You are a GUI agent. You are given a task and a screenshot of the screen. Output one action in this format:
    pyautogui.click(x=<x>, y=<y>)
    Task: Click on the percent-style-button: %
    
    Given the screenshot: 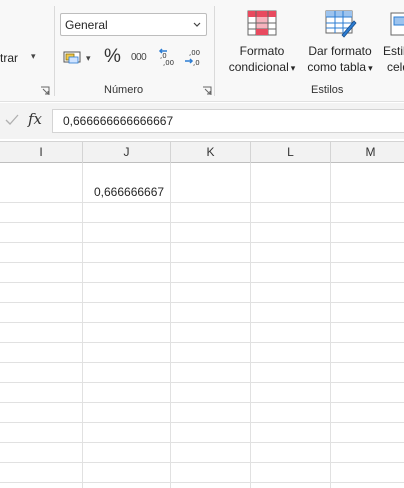 What is the action you would take?
    pyautogui.click(x=112, y=57)
    